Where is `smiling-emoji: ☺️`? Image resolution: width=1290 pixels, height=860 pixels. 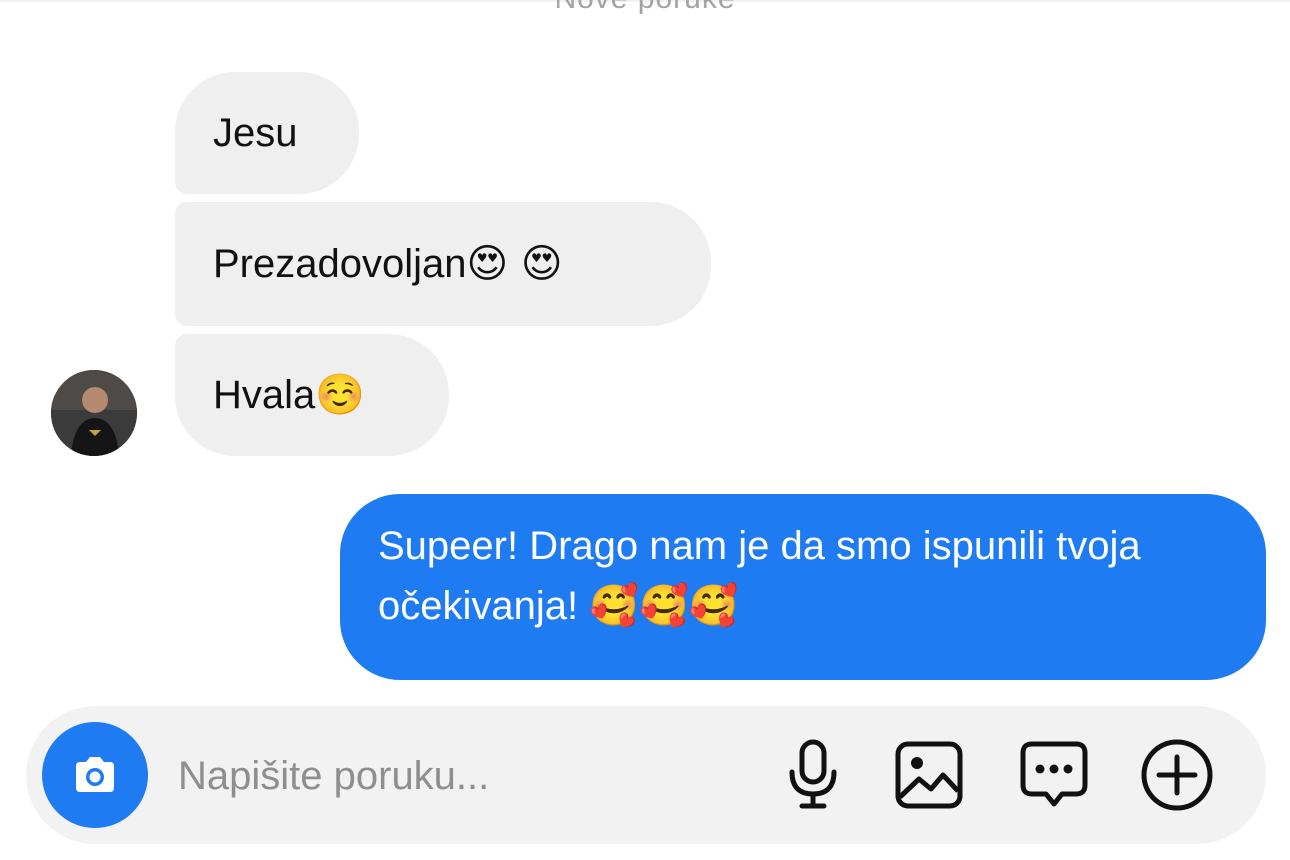
smiling-emoji: ☺️ is located at coordinates (340, 395).